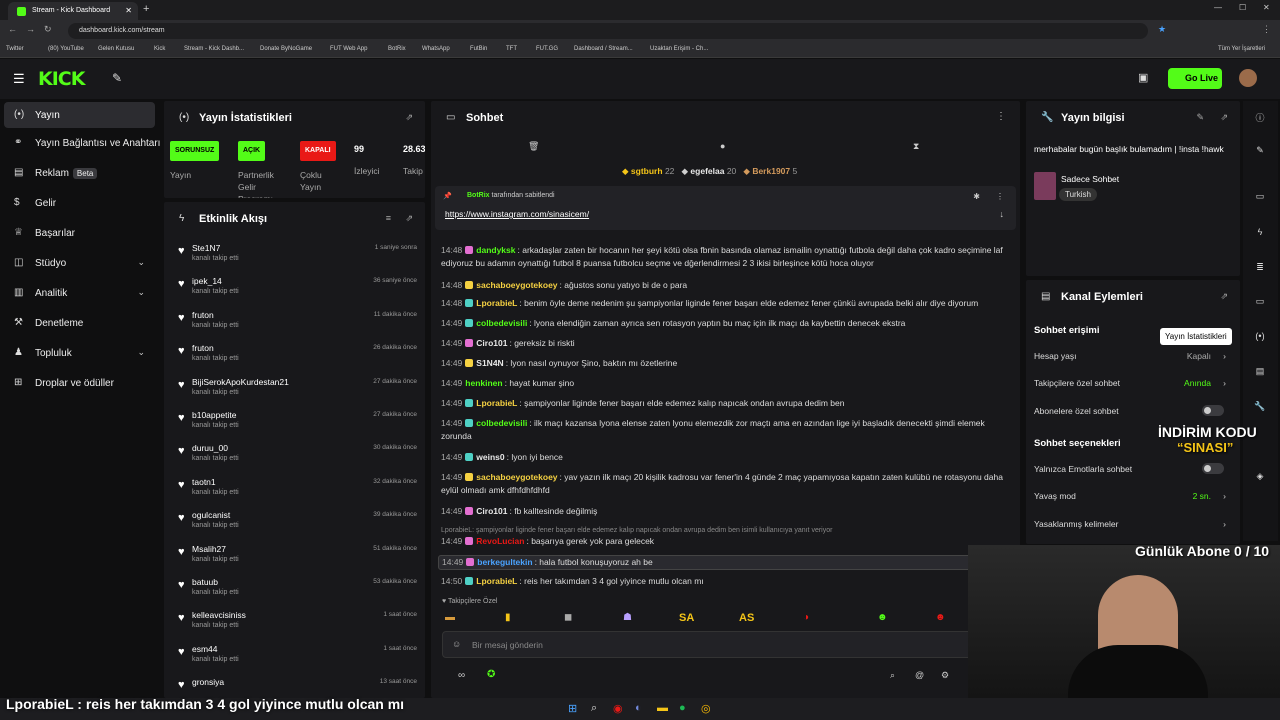 This screenshot has height=720, width=1280. I want to click on sidebar-item-4: ♕ Başarılar, so click(79, 233).